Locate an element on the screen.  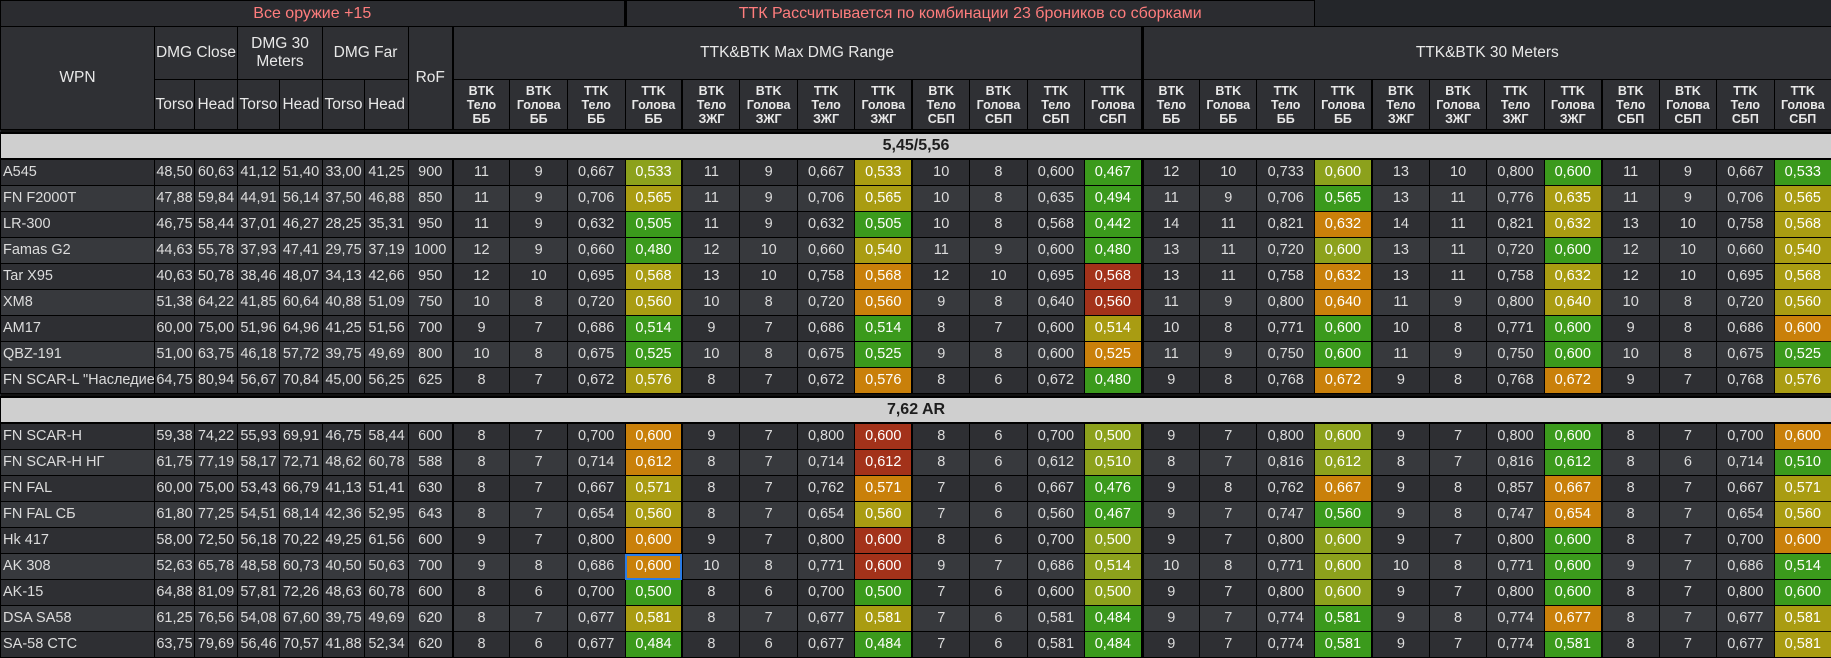
data-cell: 0,774 is located at coordinates (1285, 645).